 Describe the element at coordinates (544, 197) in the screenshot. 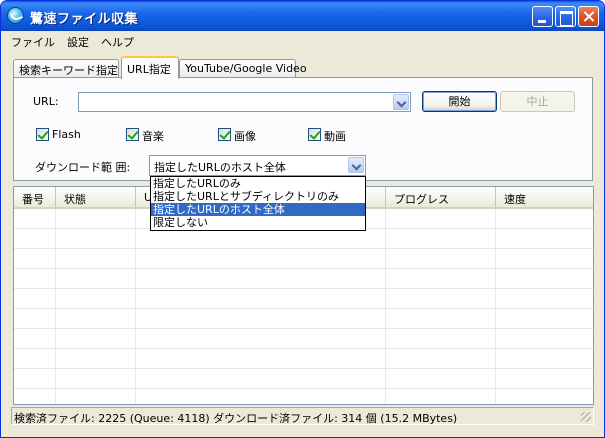

I see `column-speed: 速度` at that location.